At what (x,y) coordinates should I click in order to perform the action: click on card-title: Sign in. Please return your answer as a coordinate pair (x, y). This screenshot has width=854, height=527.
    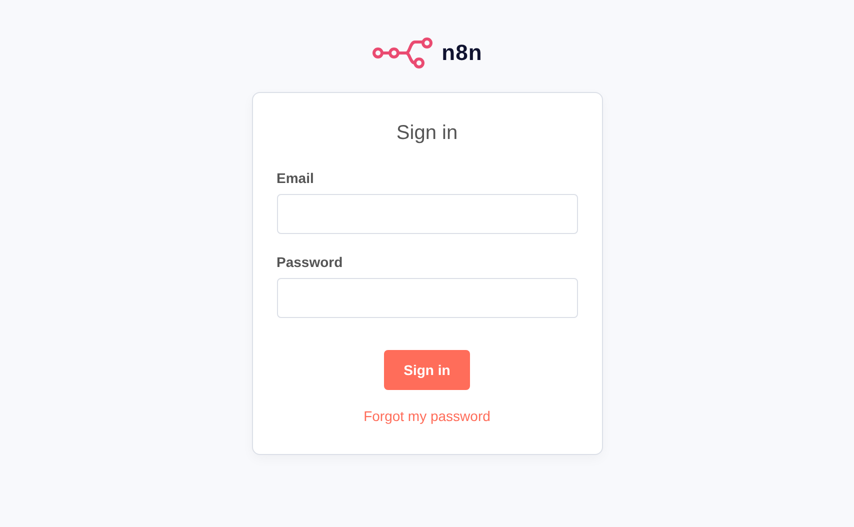
    Looking at the image, I should click on (427, 132).